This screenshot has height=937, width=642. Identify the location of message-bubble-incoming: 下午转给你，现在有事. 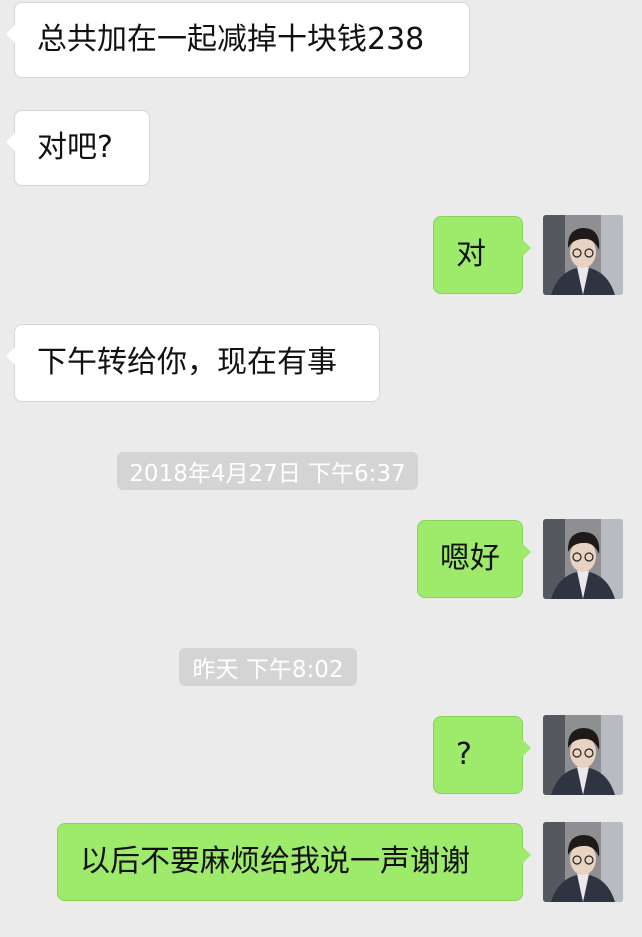
(193, 363).